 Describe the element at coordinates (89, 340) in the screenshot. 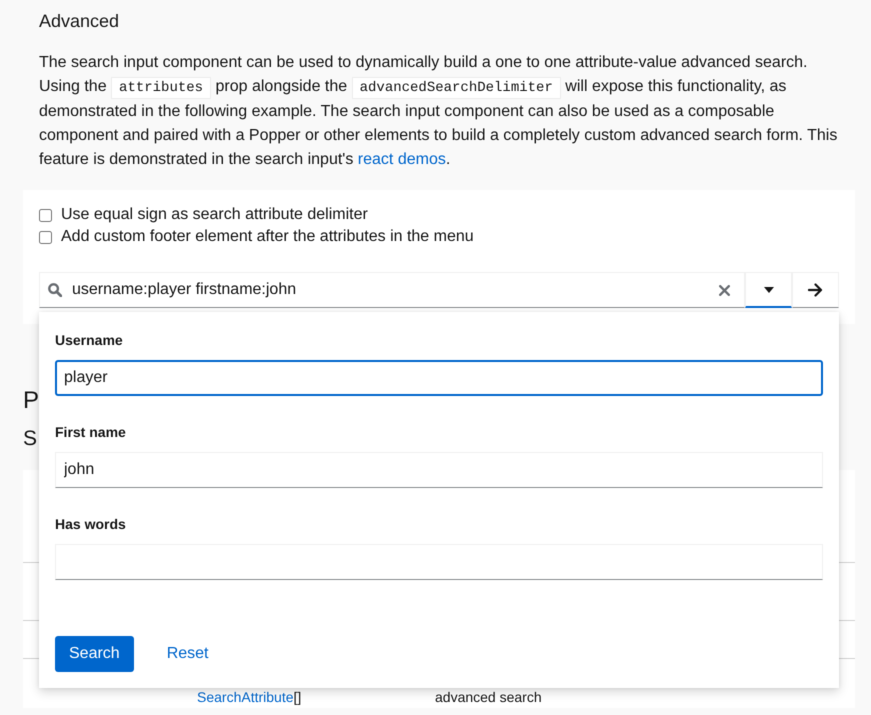

I see `field-label: Username` at that location.